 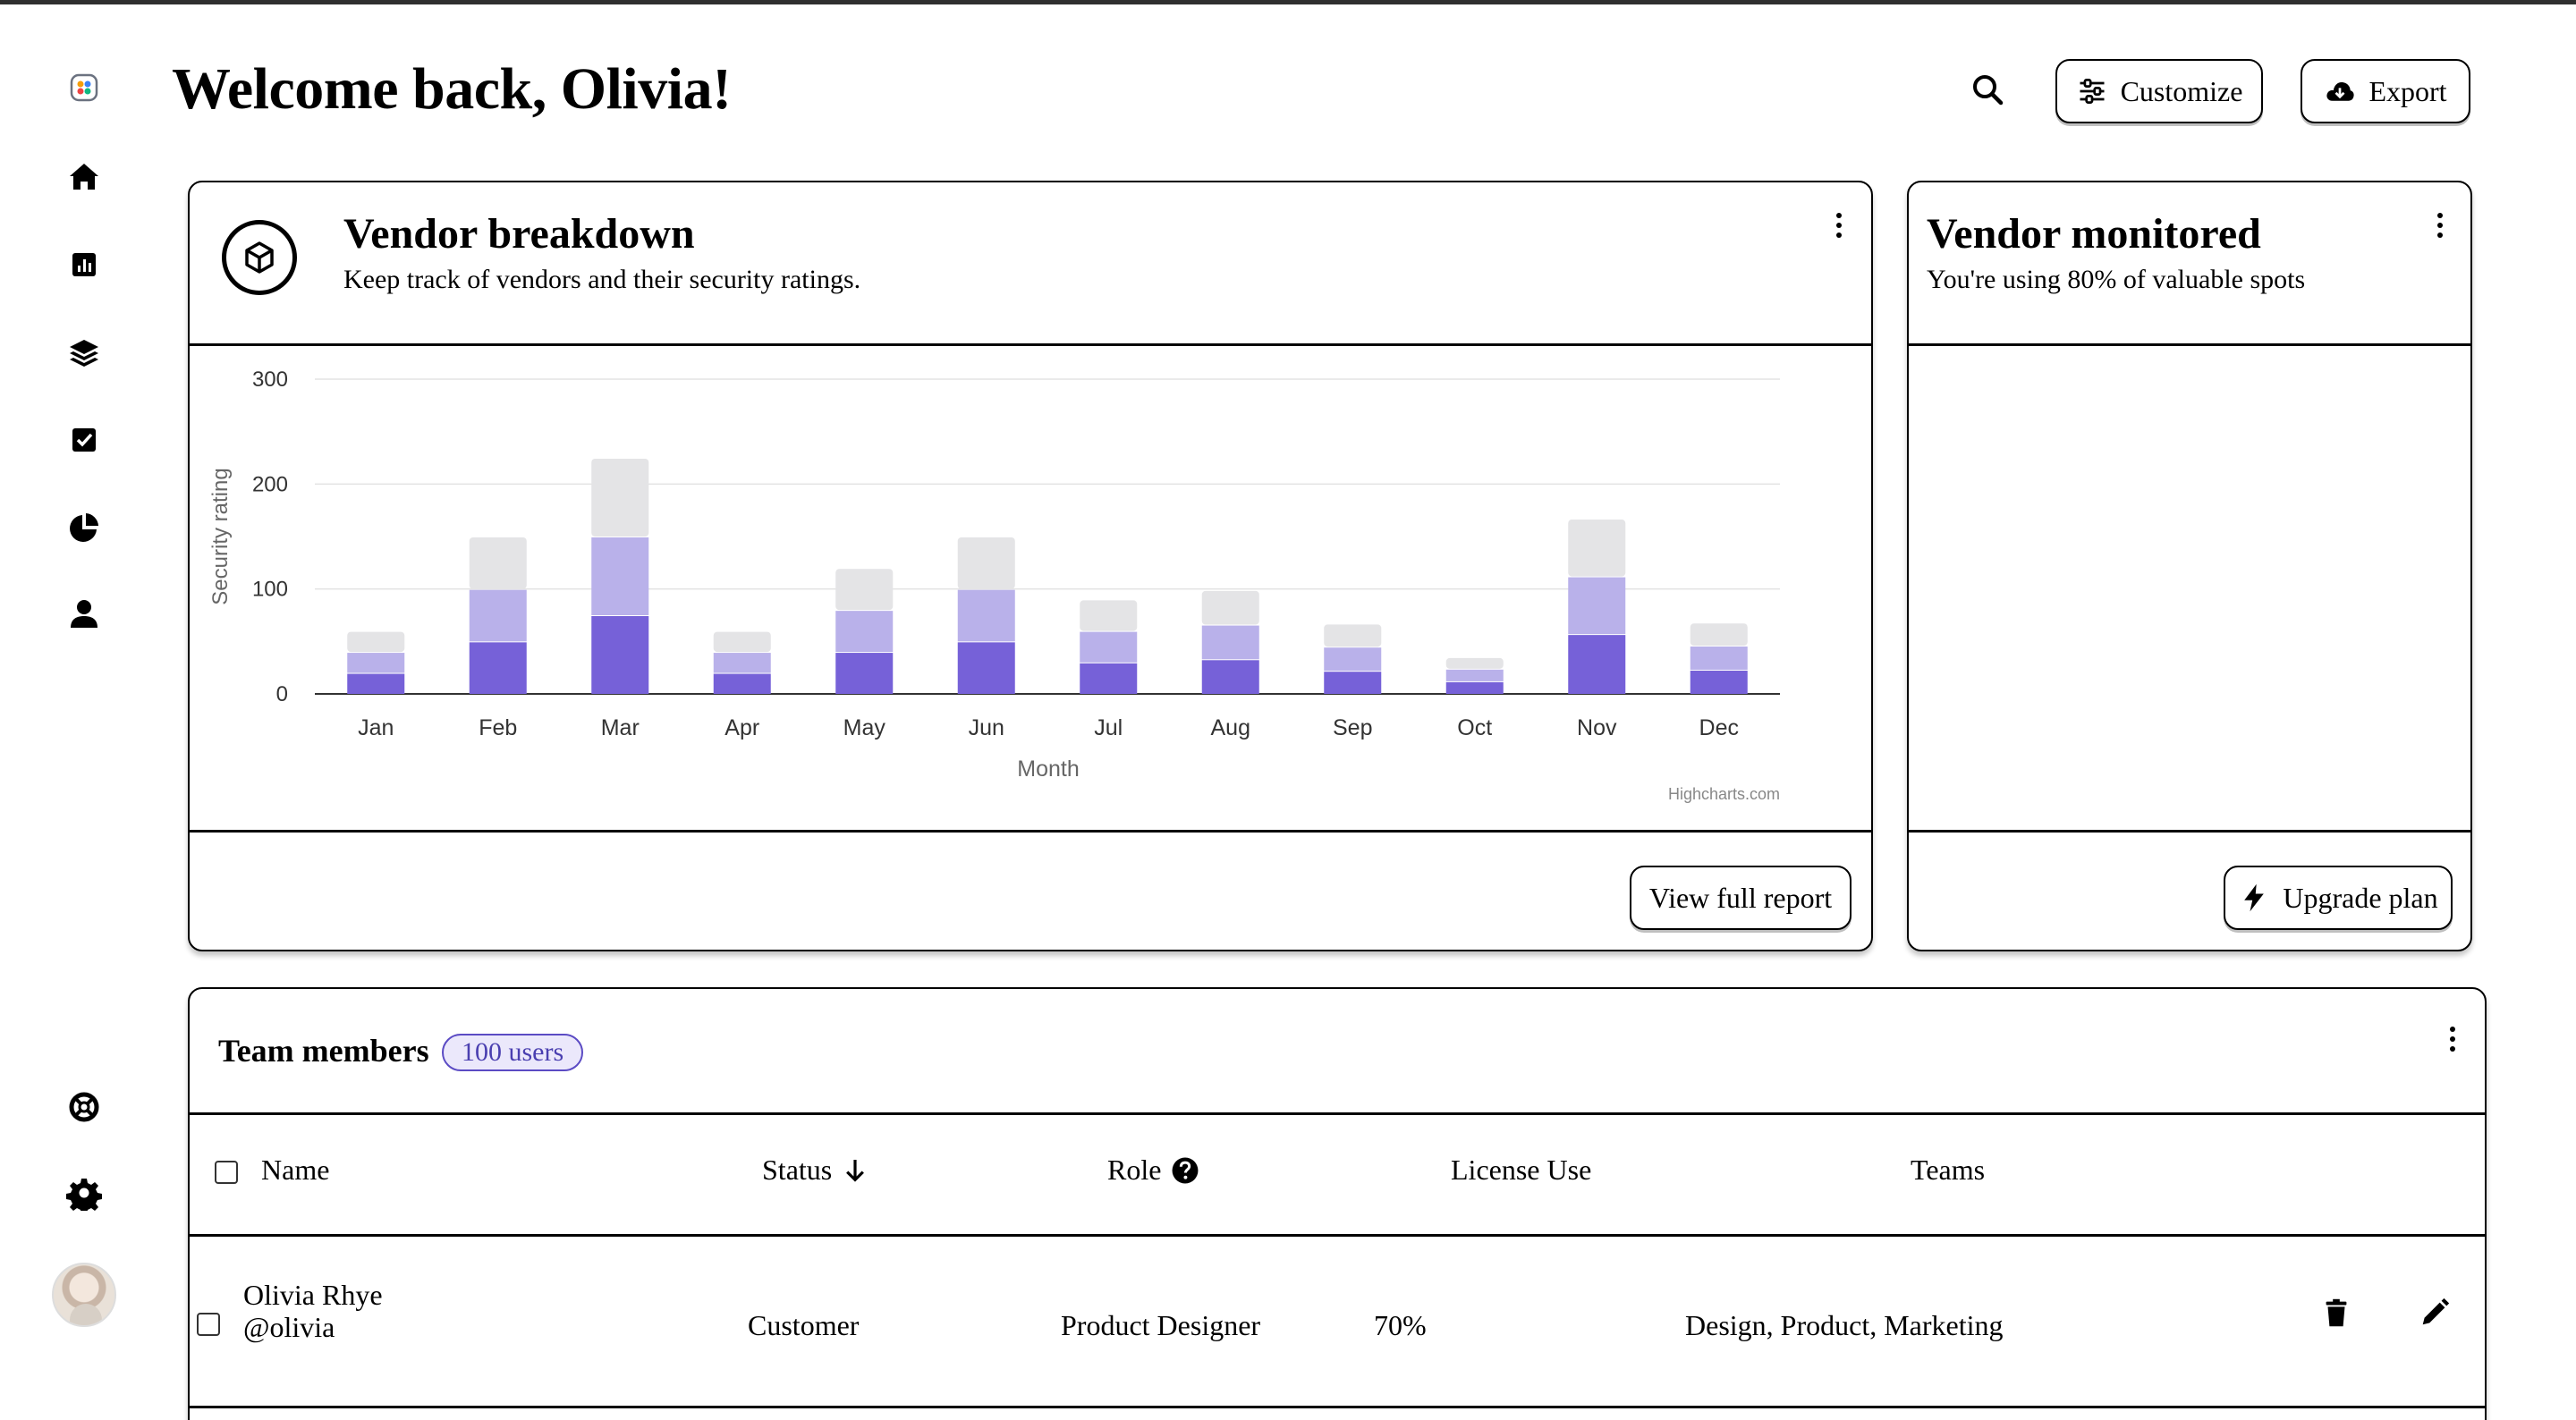 I want to click on column-header-name: Name, so click(x=295, y=1170).